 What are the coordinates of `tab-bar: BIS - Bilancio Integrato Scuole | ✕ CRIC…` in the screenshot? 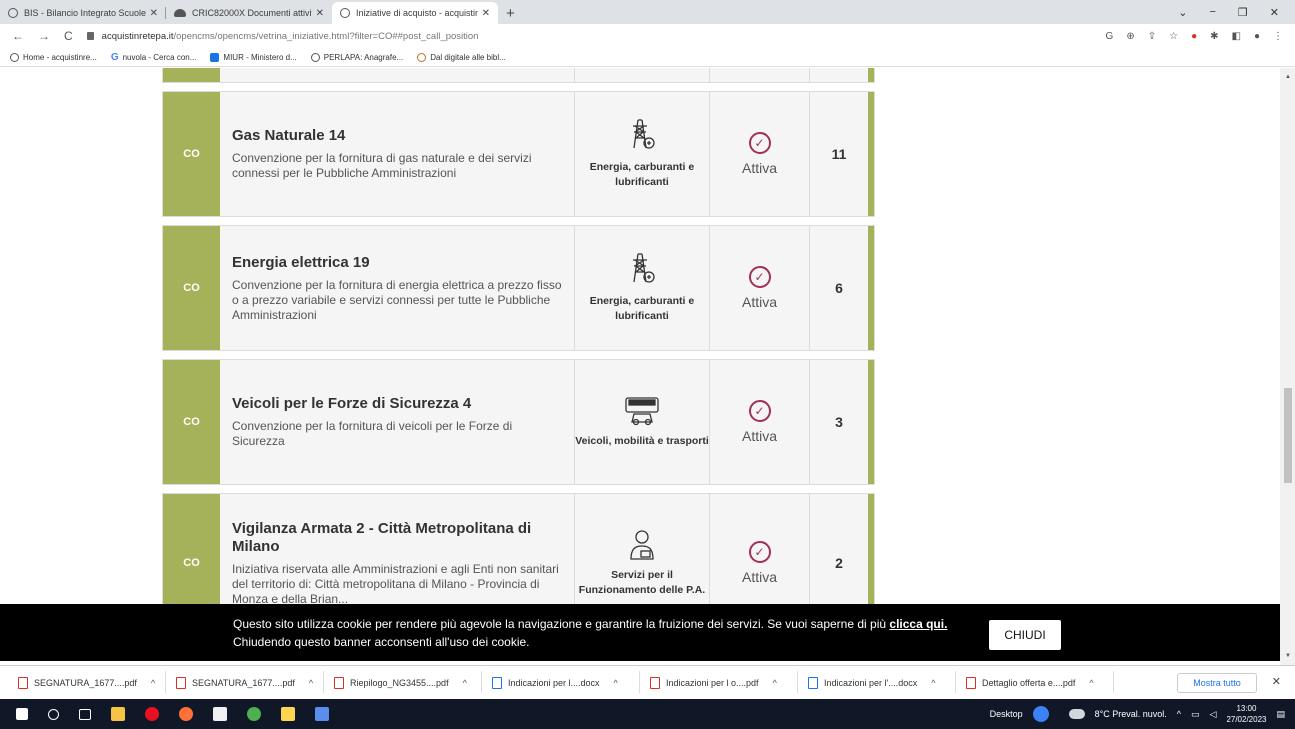 It's located at (647, 12).